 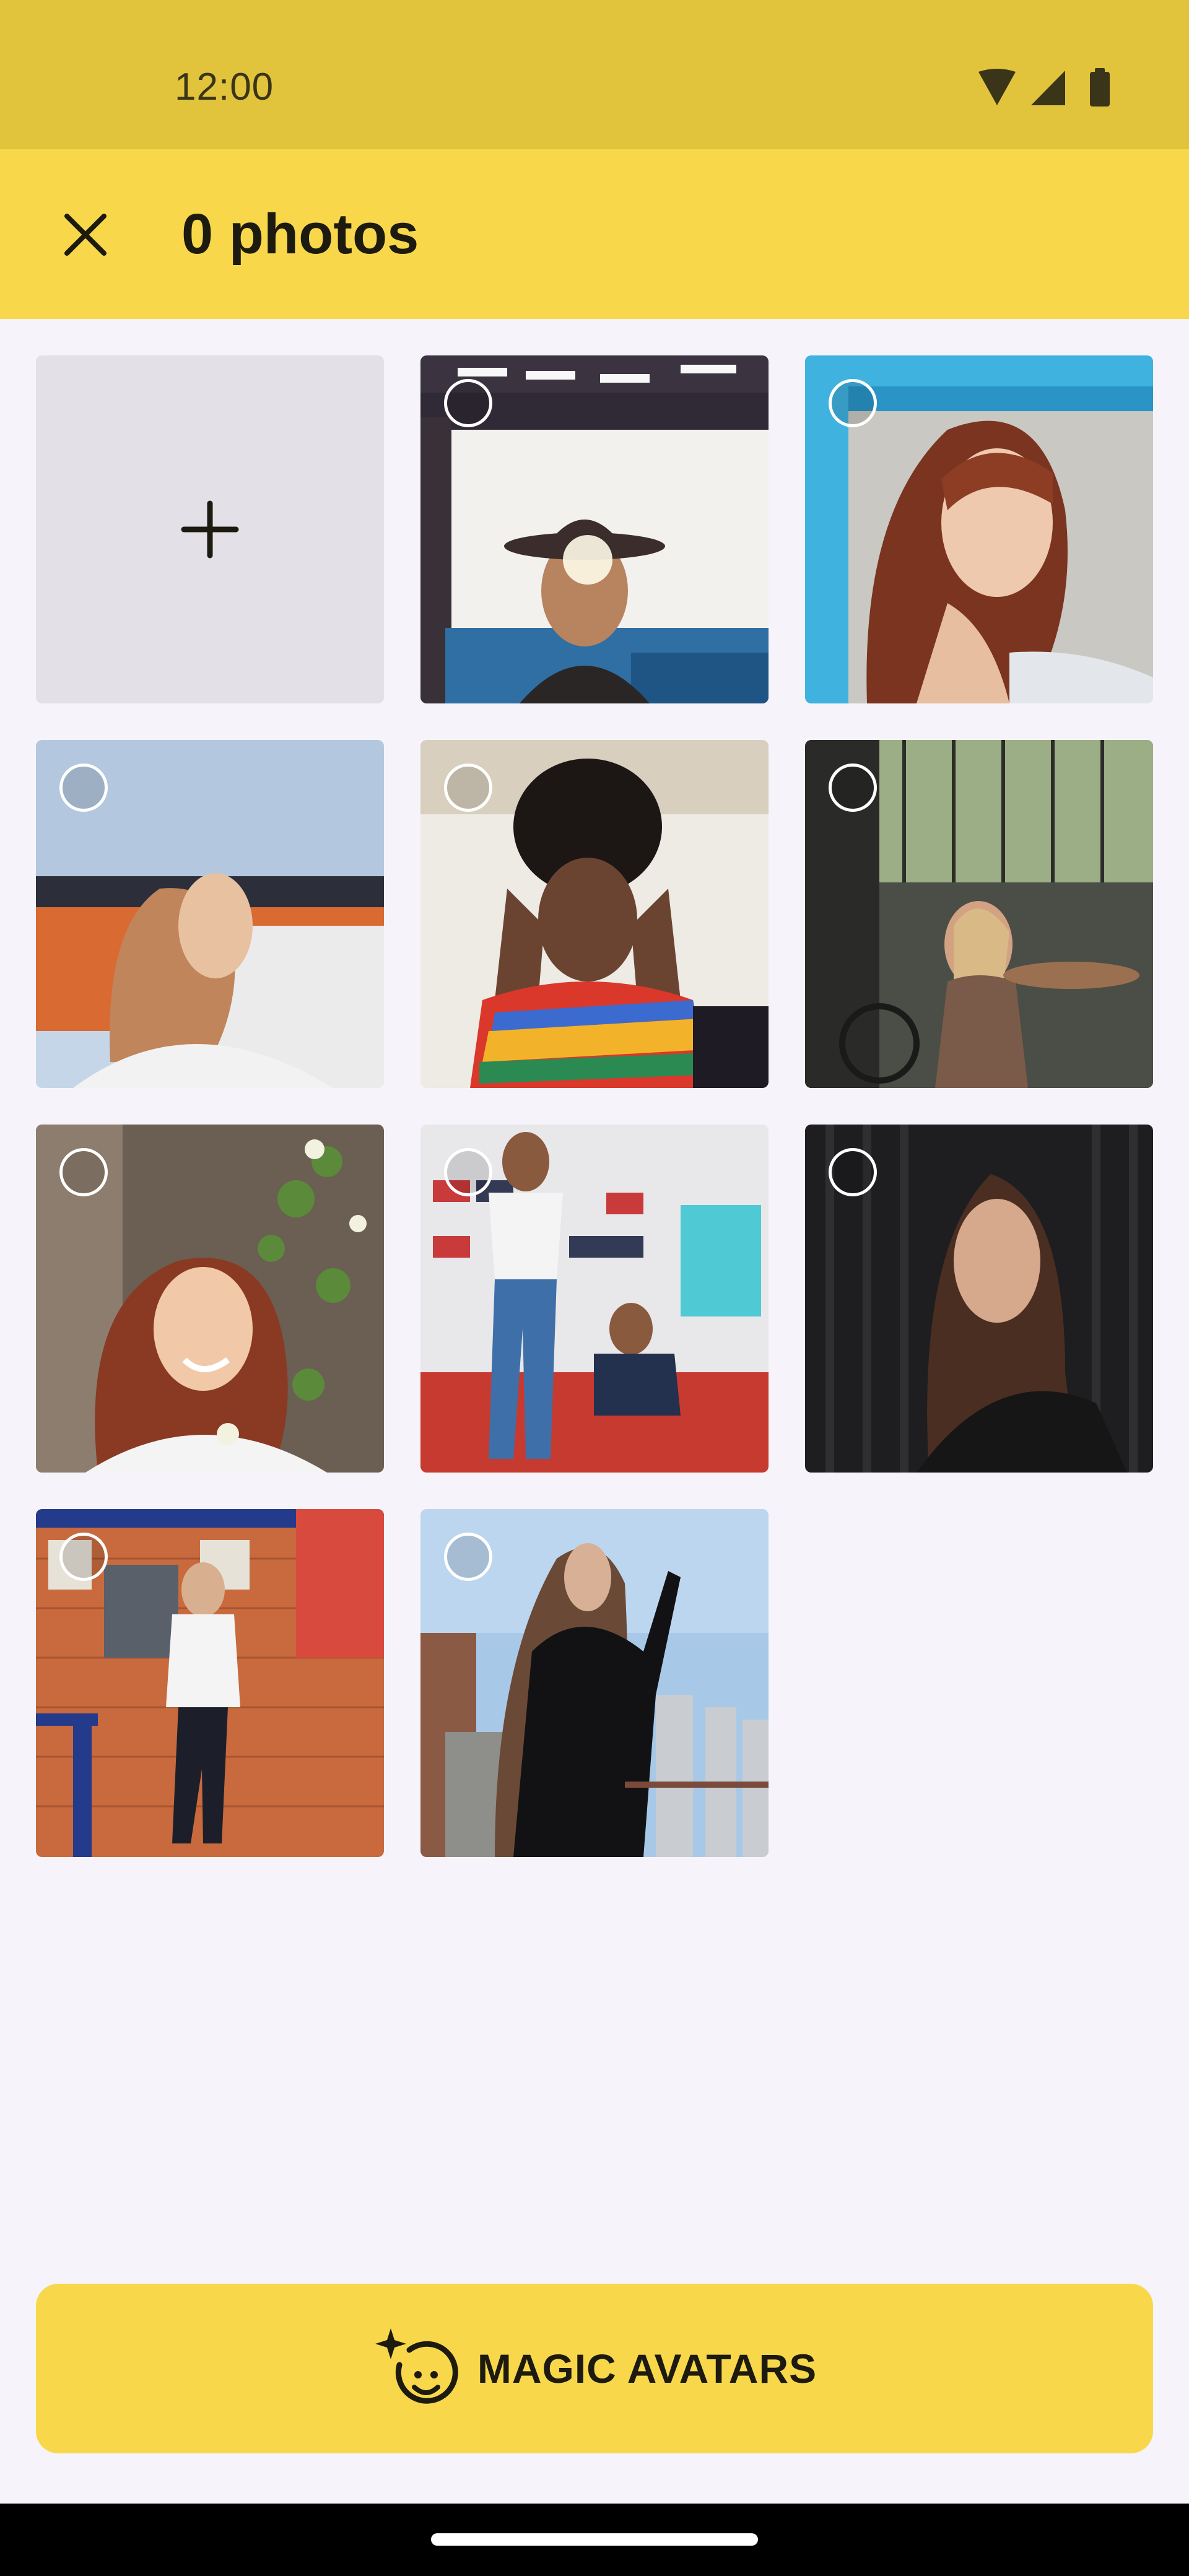 I want to click on magic-avatar-icon, so click(x=416, y=2366).